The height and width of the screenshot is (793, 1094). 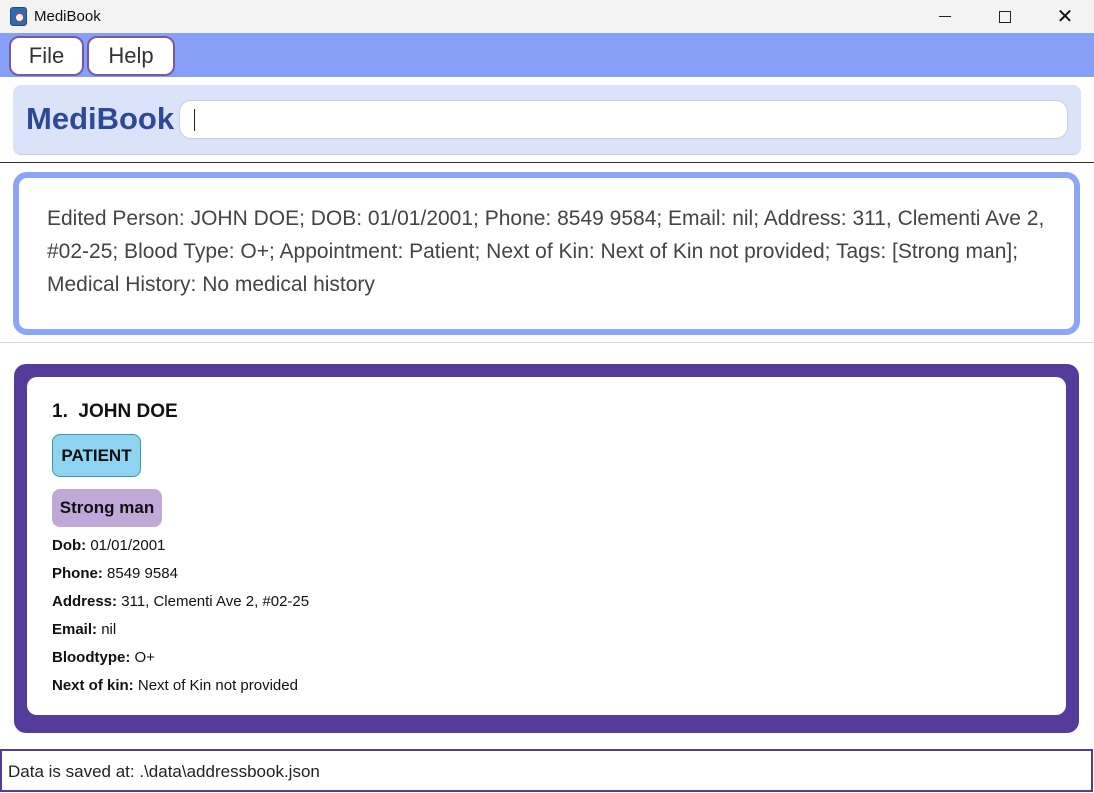 What do you see at coordinates (75, 629) in the screenshot?
I see `field-label: Email:` at bounding box center [75, 629].